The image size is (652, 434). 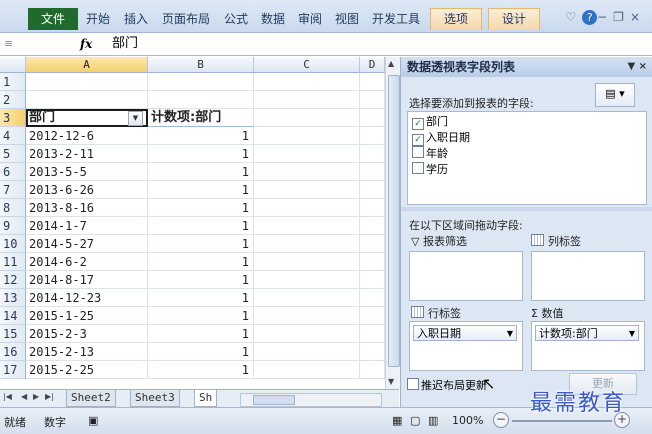 What do you see at coordinates (87, 118) in the screenshot?
I see `pivot-row-header-cell: 部门 ▼` at bounding box center [87, 118].